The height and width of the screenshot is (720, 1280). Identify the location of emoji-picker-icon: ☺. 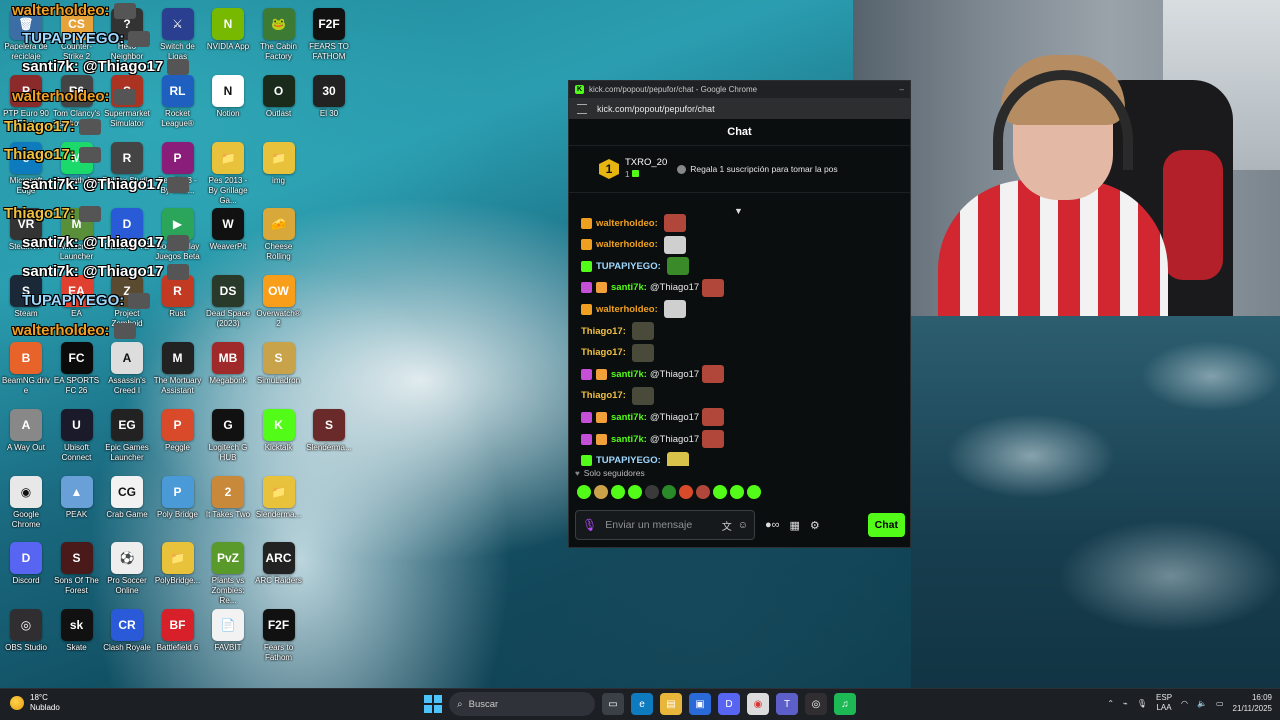
(743, 525).